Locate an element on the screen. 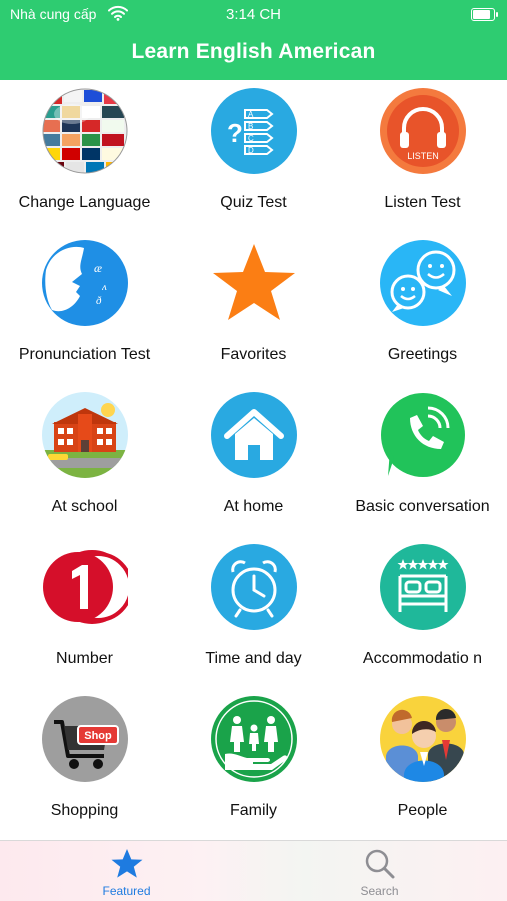  tab-search-label: Search is located at coordinates (379, 891).